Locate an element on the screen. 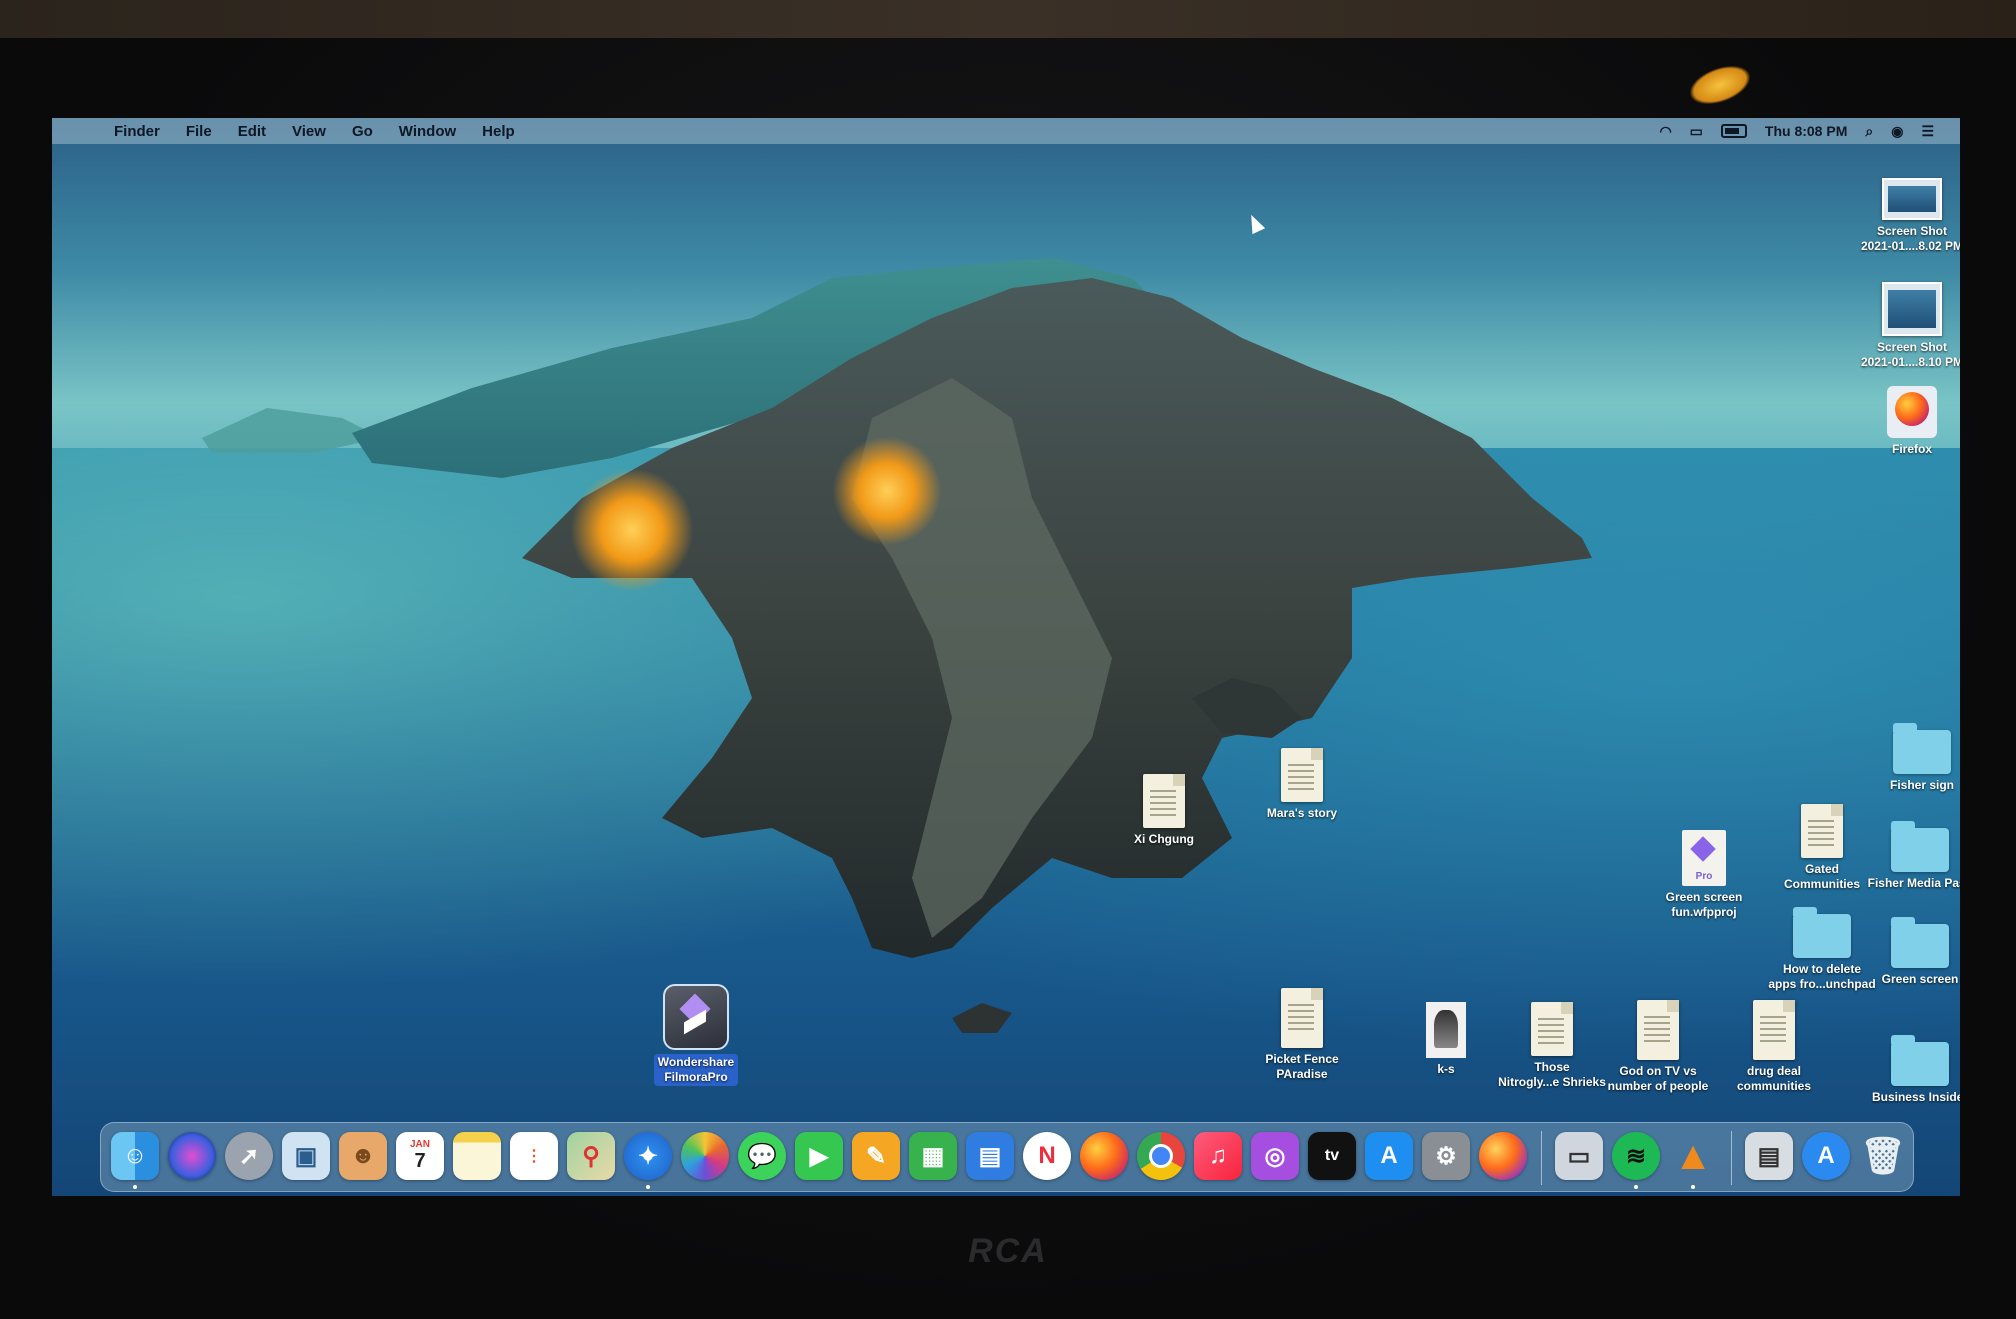 This screenshot has width=2016, height=1319. battery-icon is located at coordinates (1733, 131).